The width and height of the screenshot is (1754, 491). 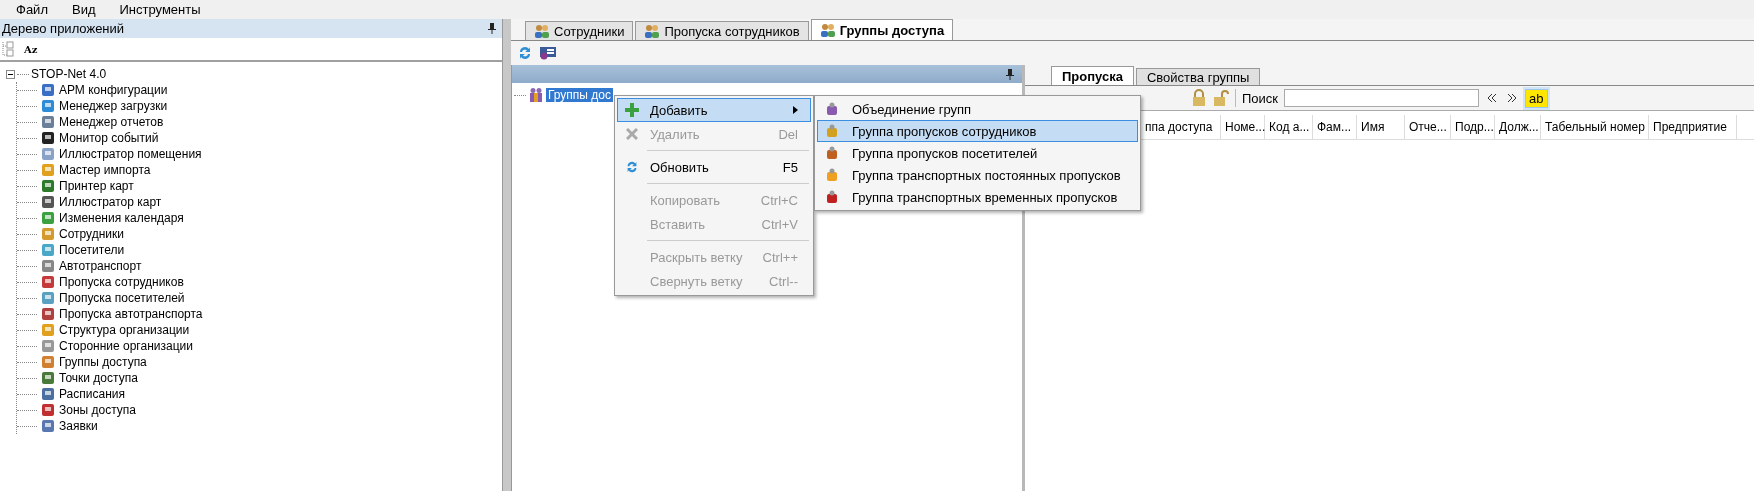 I want to click on menu-item: Группа пропусков посетителей, so click(x=977, y=153).